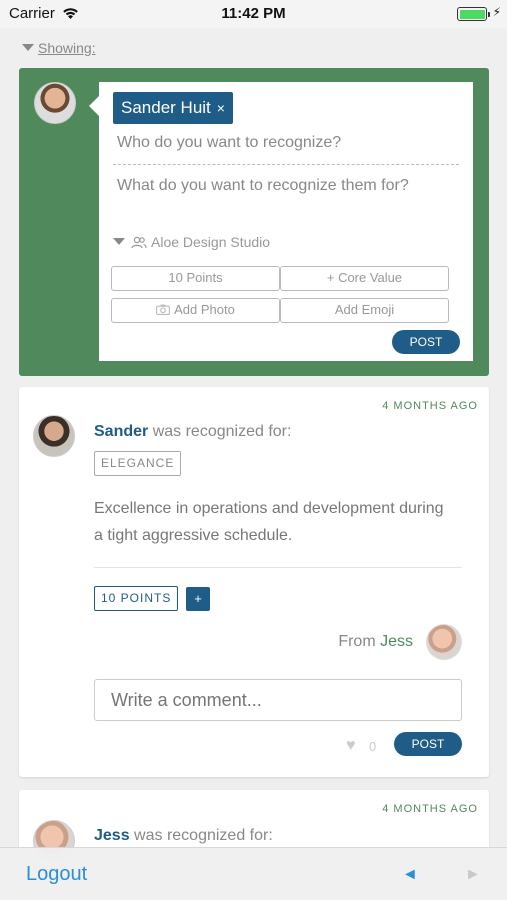  Describe the element at coordinates (496, 12) in the screenshot. I see `charging-icon: ⚡` at that location.